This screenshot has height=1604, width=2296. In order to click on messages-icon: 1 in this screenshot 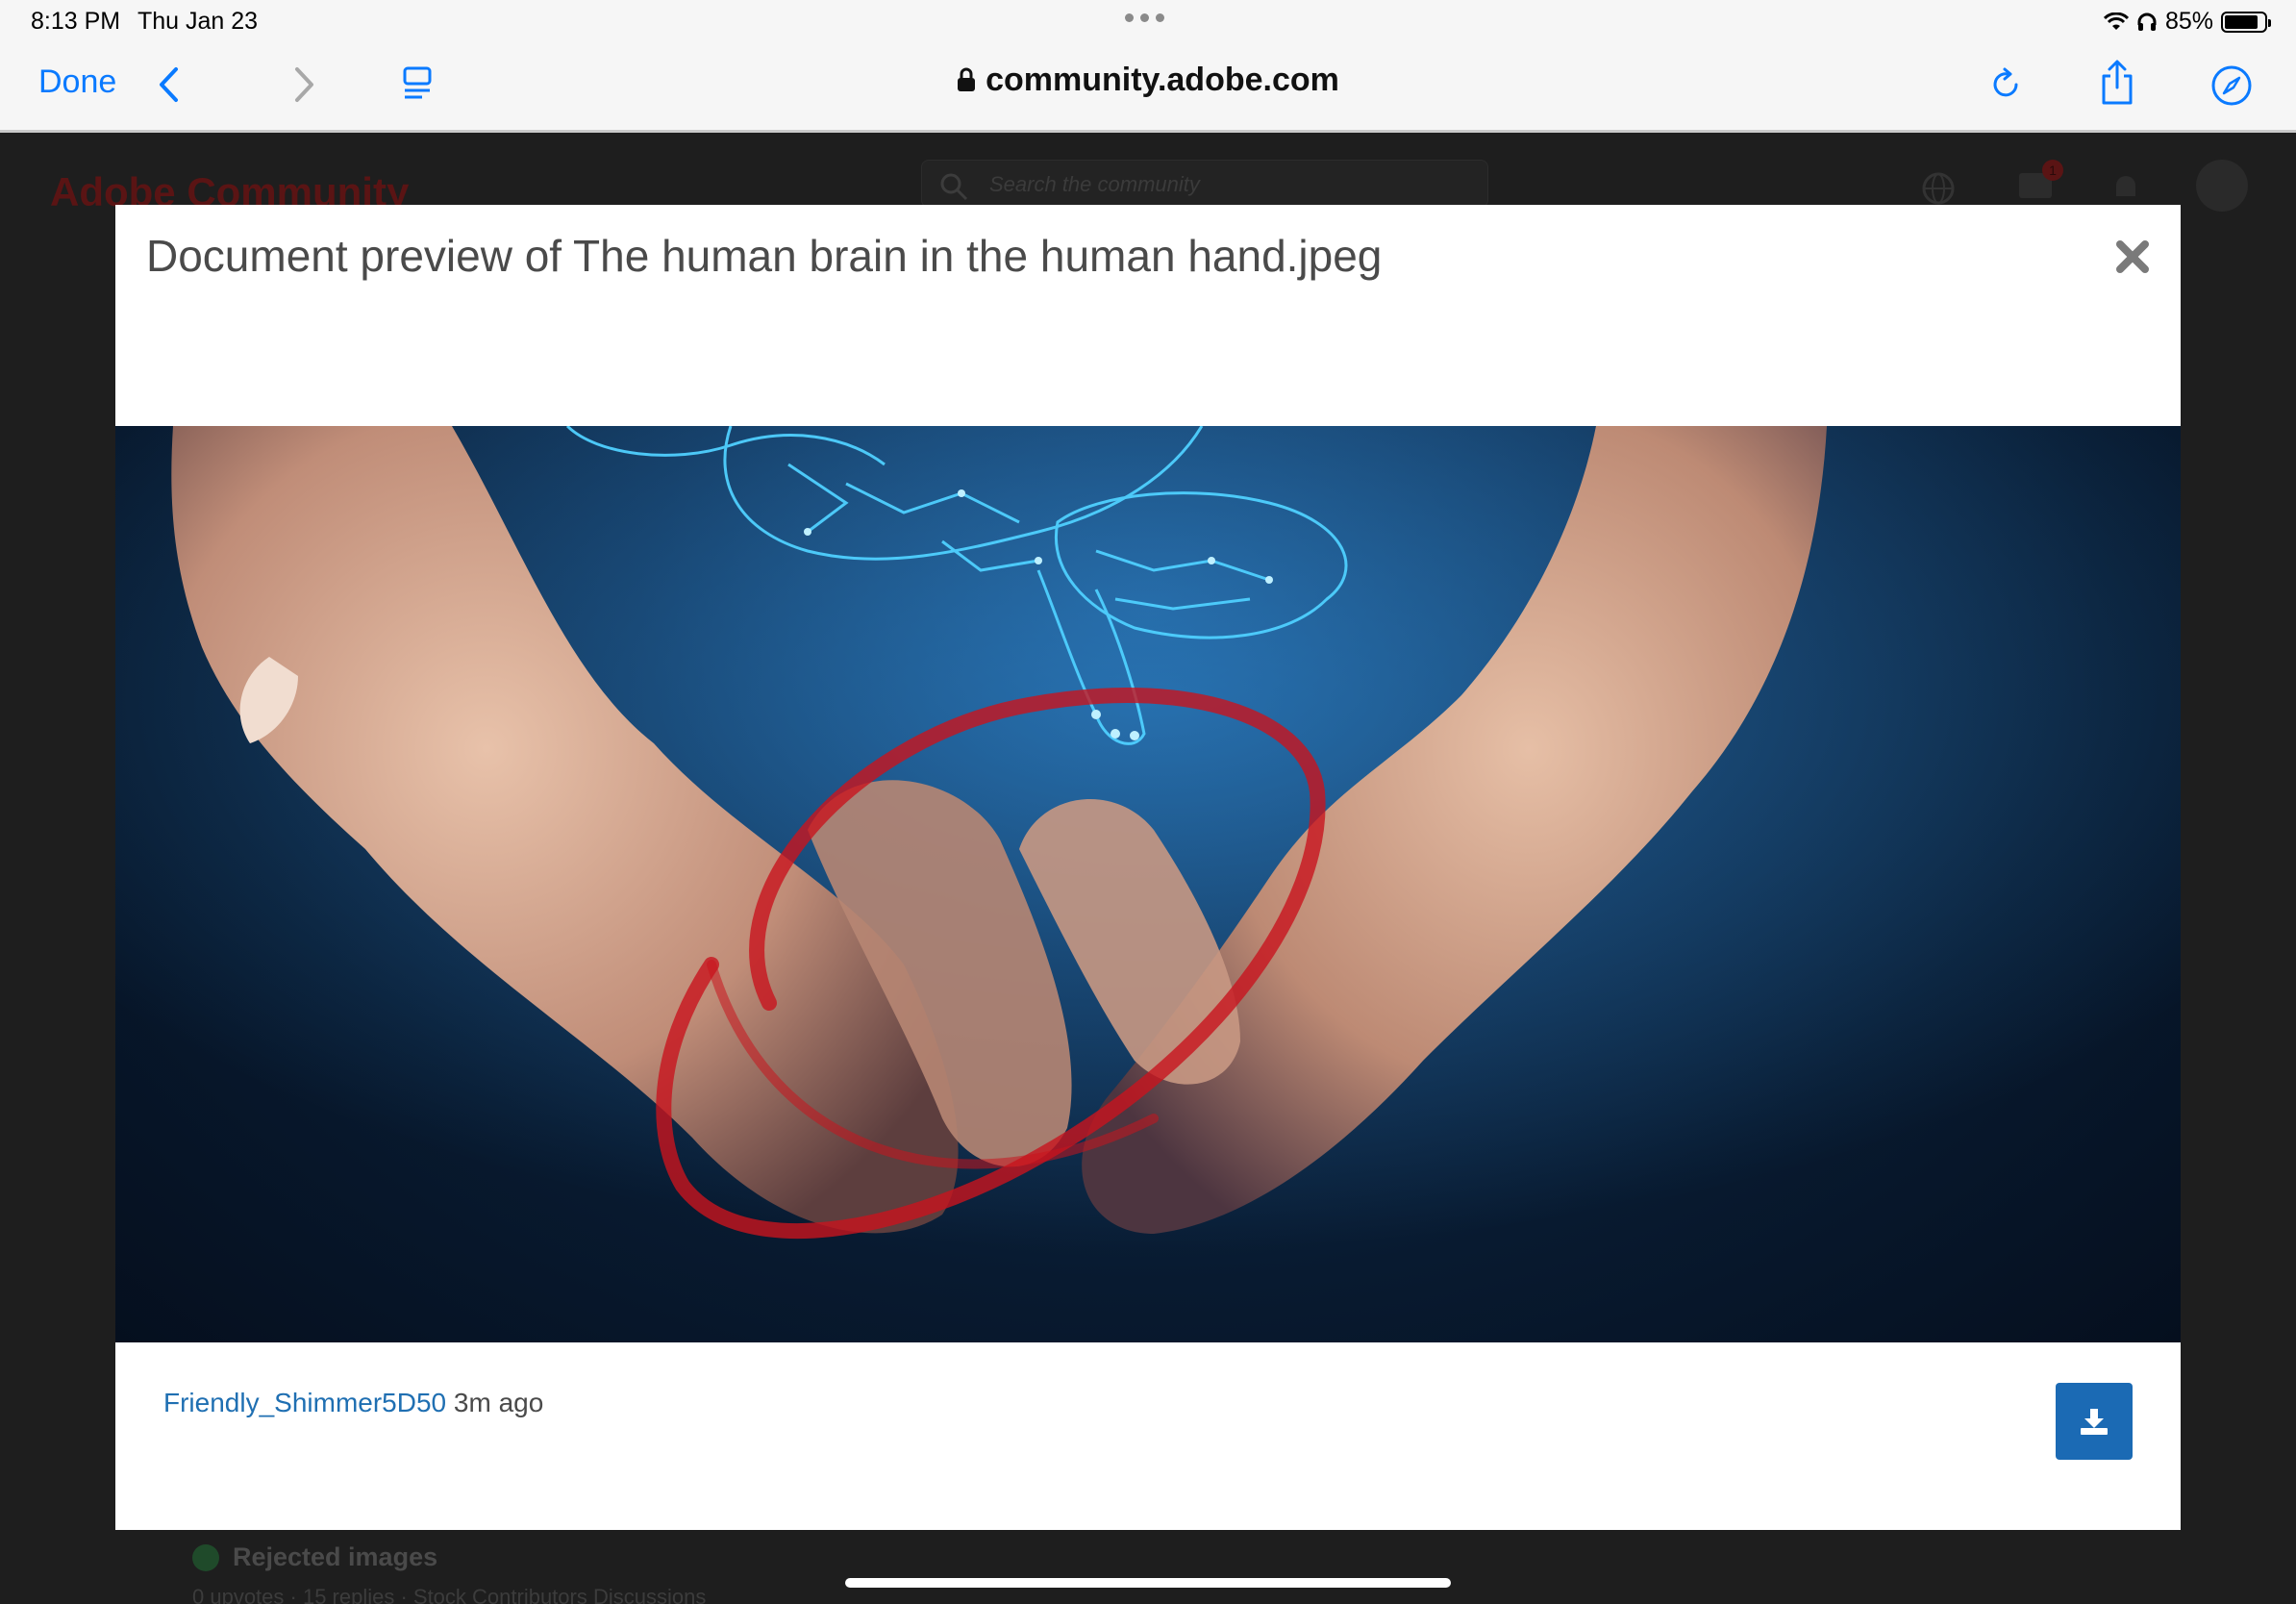, I will do `click(2040, 183)`.